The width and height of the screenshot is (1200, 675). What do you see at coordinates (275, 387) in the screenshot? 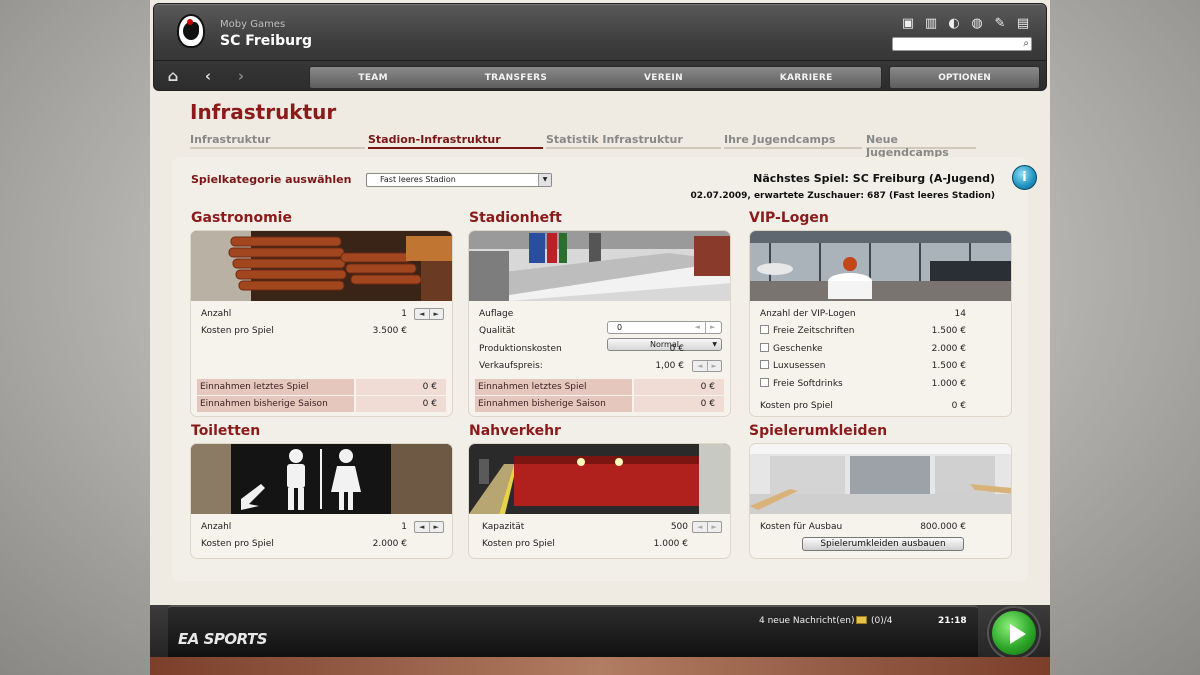
I see `einnahmen-letztes-label: Einnahmen letztes Spiel` at bounding box center [275, 387].